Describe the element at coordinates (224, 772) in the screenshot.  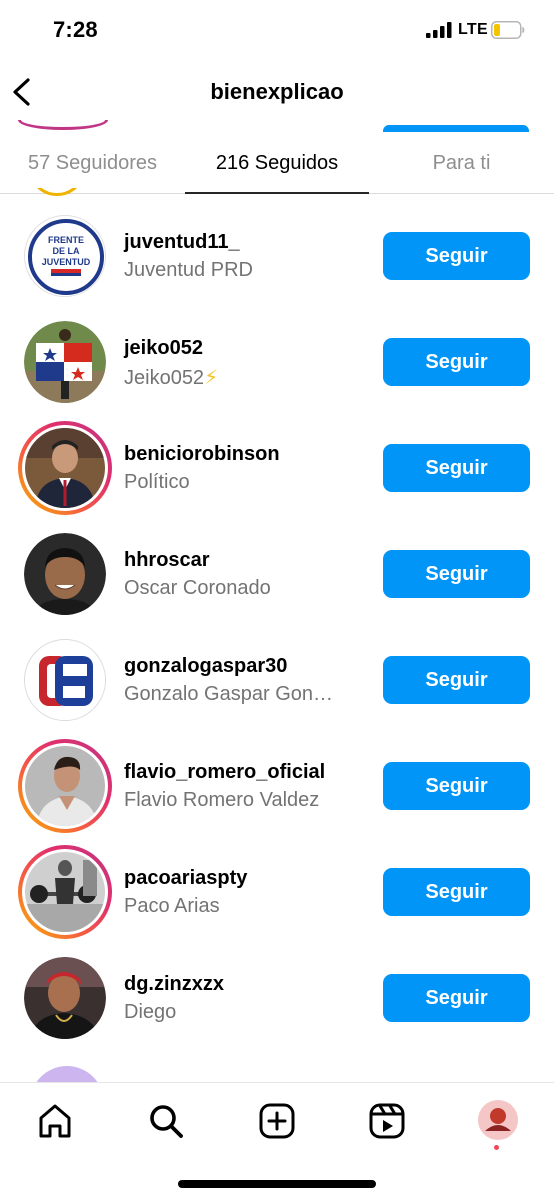
I see `username: flavio_romero_oficial` at that location.